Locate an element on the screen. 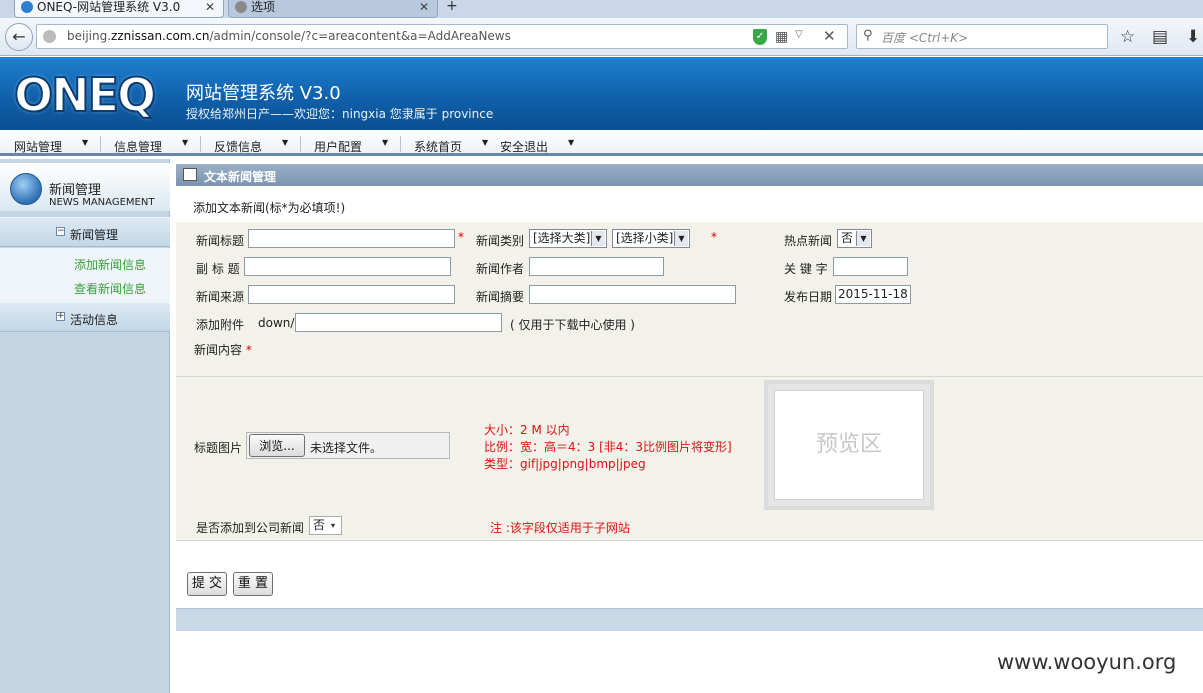 The height and width of the screenshot is (693, 1203). browser-tab-bar: ONEQ-网站管理系统 V3.0 ✕ 选项 ✕ + is located at coordinates (601, 9).